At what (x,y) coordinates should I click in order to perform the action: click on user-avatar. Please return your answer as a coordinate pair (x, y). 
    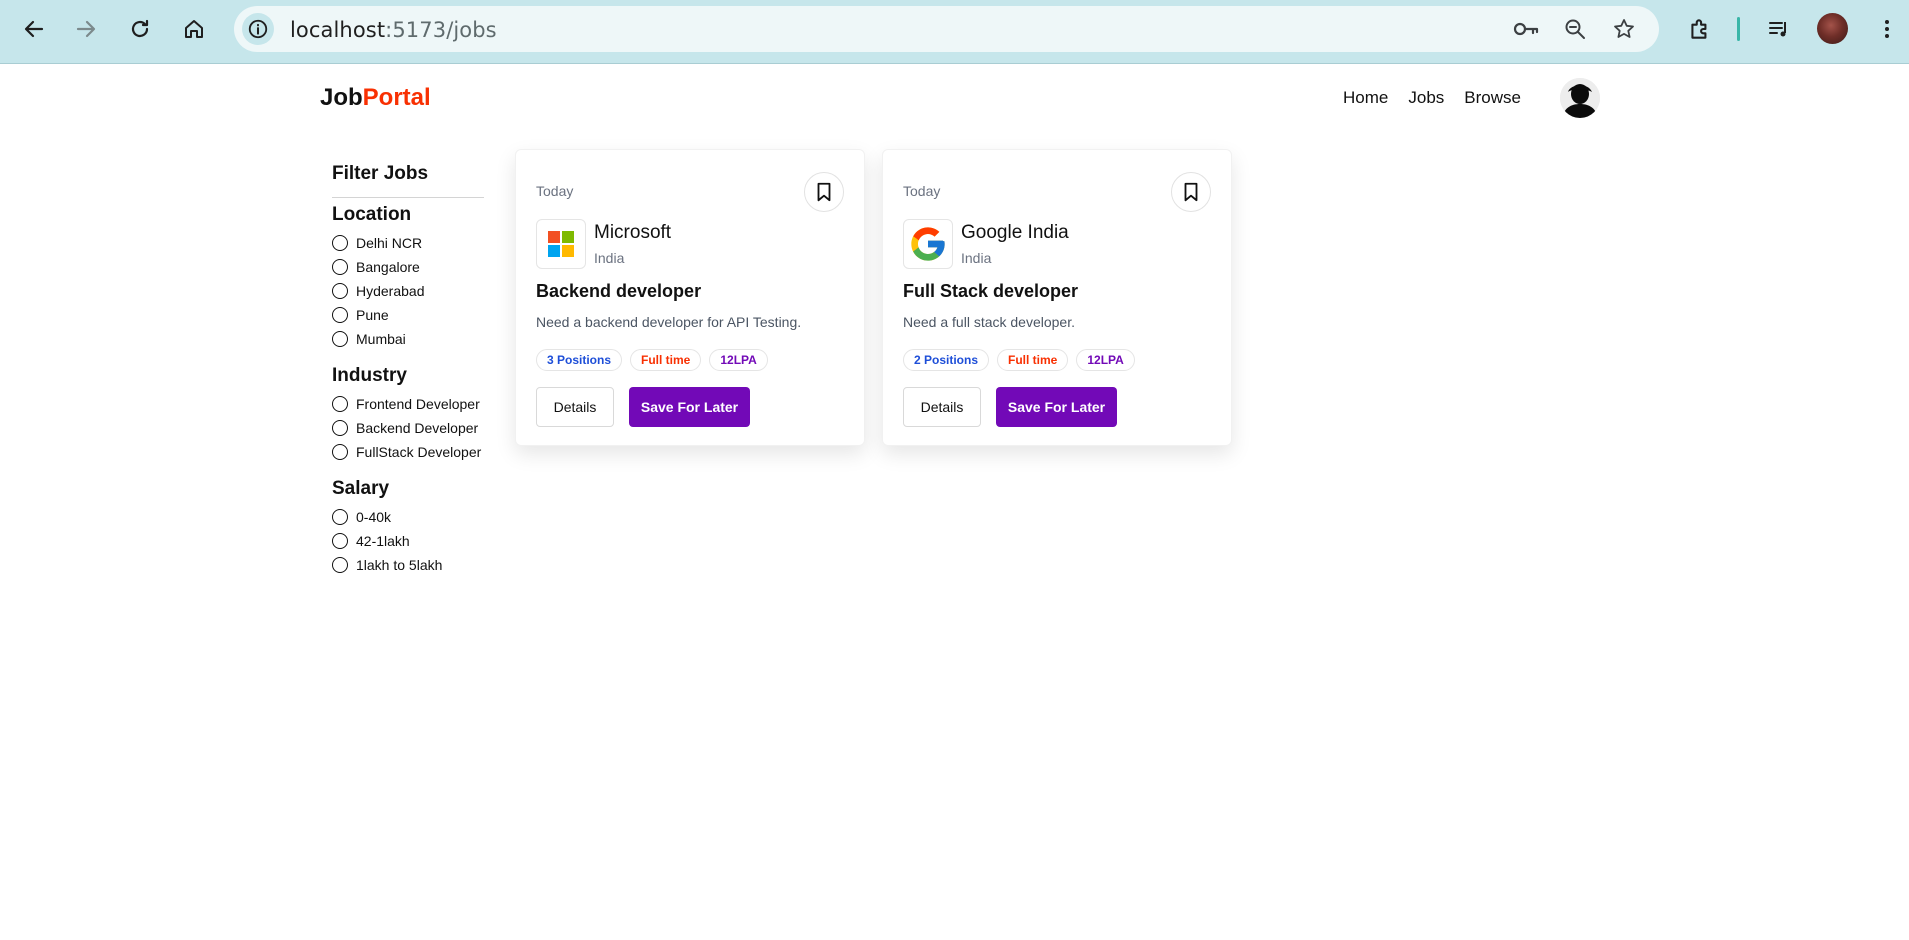
    Looking at the image, I should click on (1580, 98).